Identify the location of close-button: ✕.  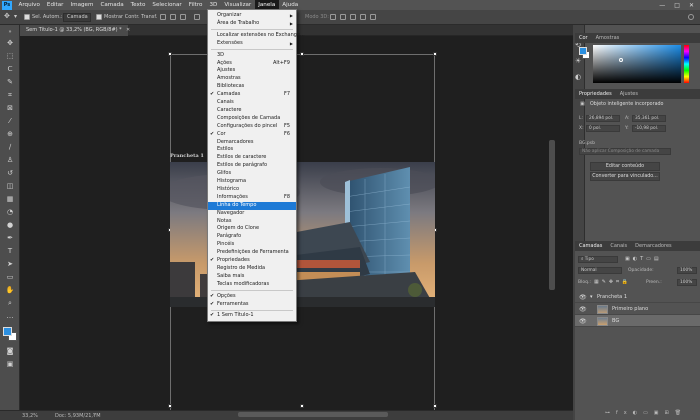
(691, 5).